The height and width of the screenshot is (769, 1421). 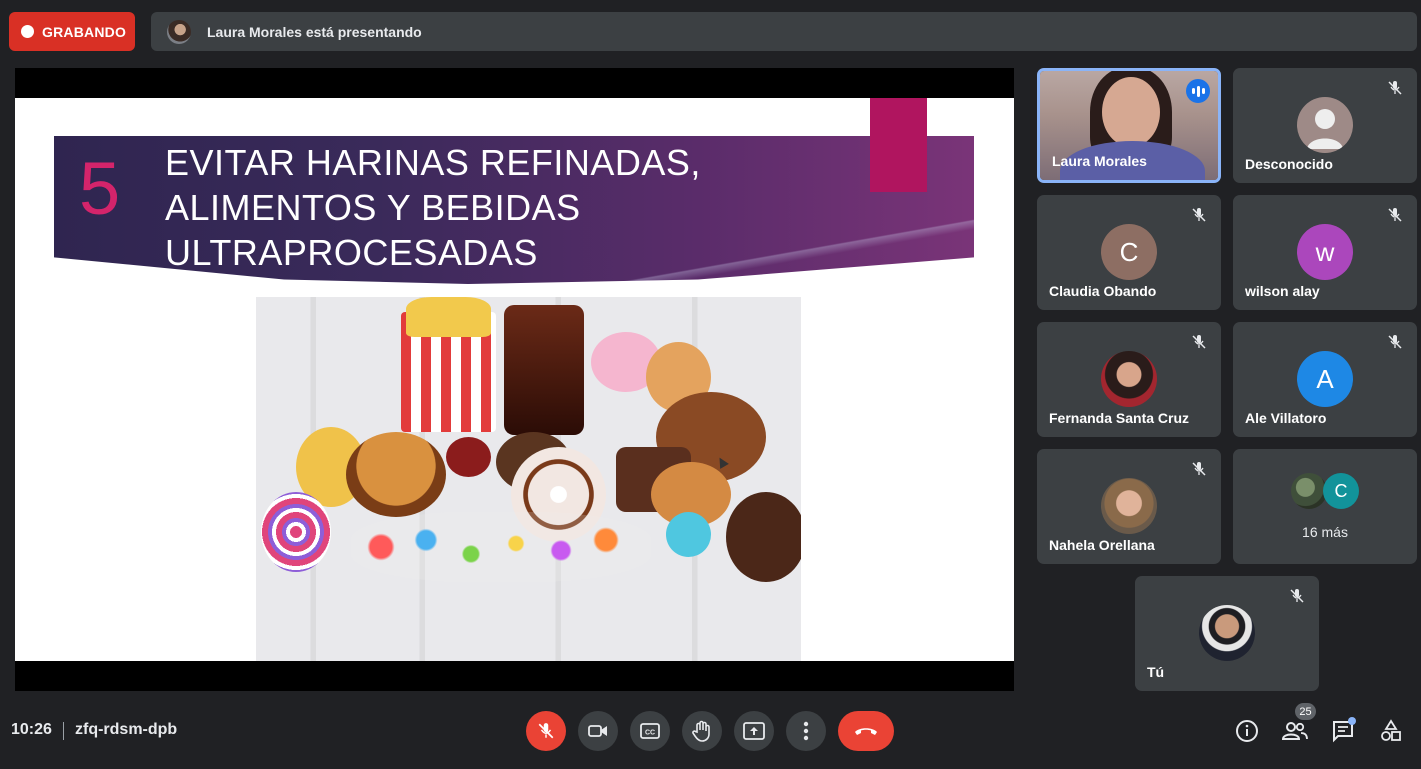 I want to click on unread-indicator, so click(x=1352, y=721).